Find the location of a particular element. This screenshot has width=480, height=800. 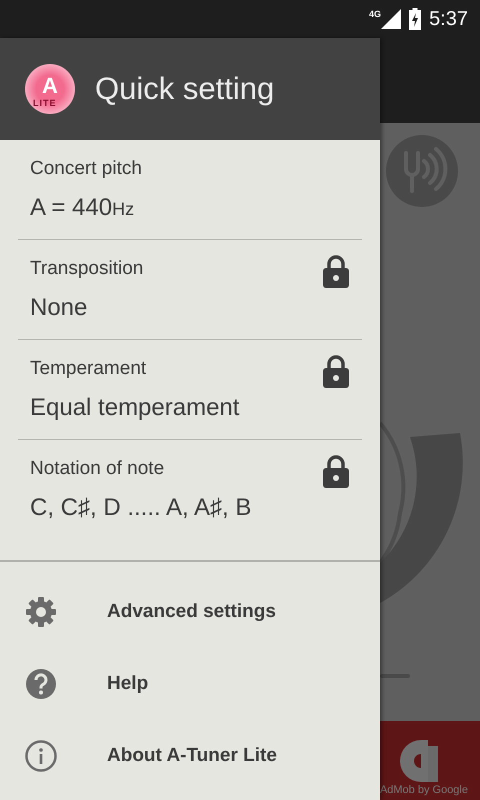

setting-value: None is located at coordinates (59, 308).